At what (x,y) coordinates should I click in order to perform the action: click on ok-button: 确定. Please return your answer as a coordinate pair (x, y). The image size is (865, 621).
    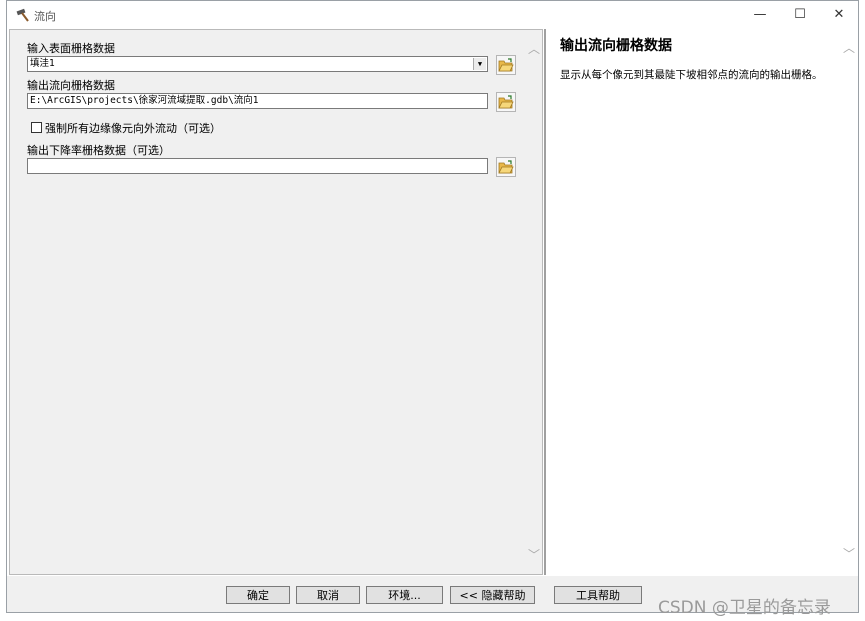
    Looking at the image, I should click on (258, 595).